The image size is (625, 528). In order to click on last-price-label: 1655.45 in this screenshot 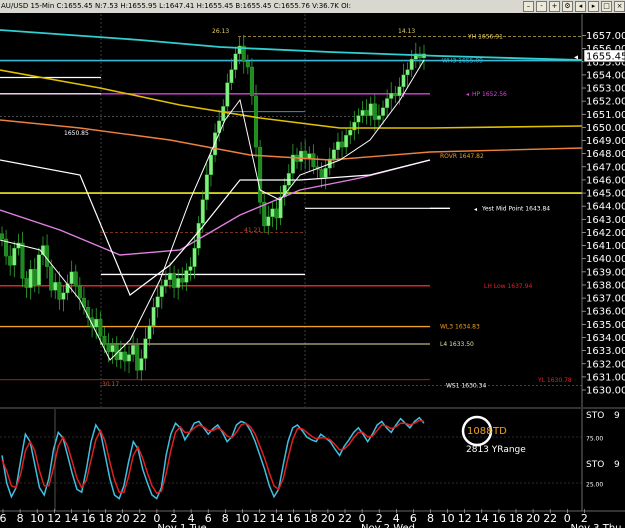, I will do `click(605, 56)`.